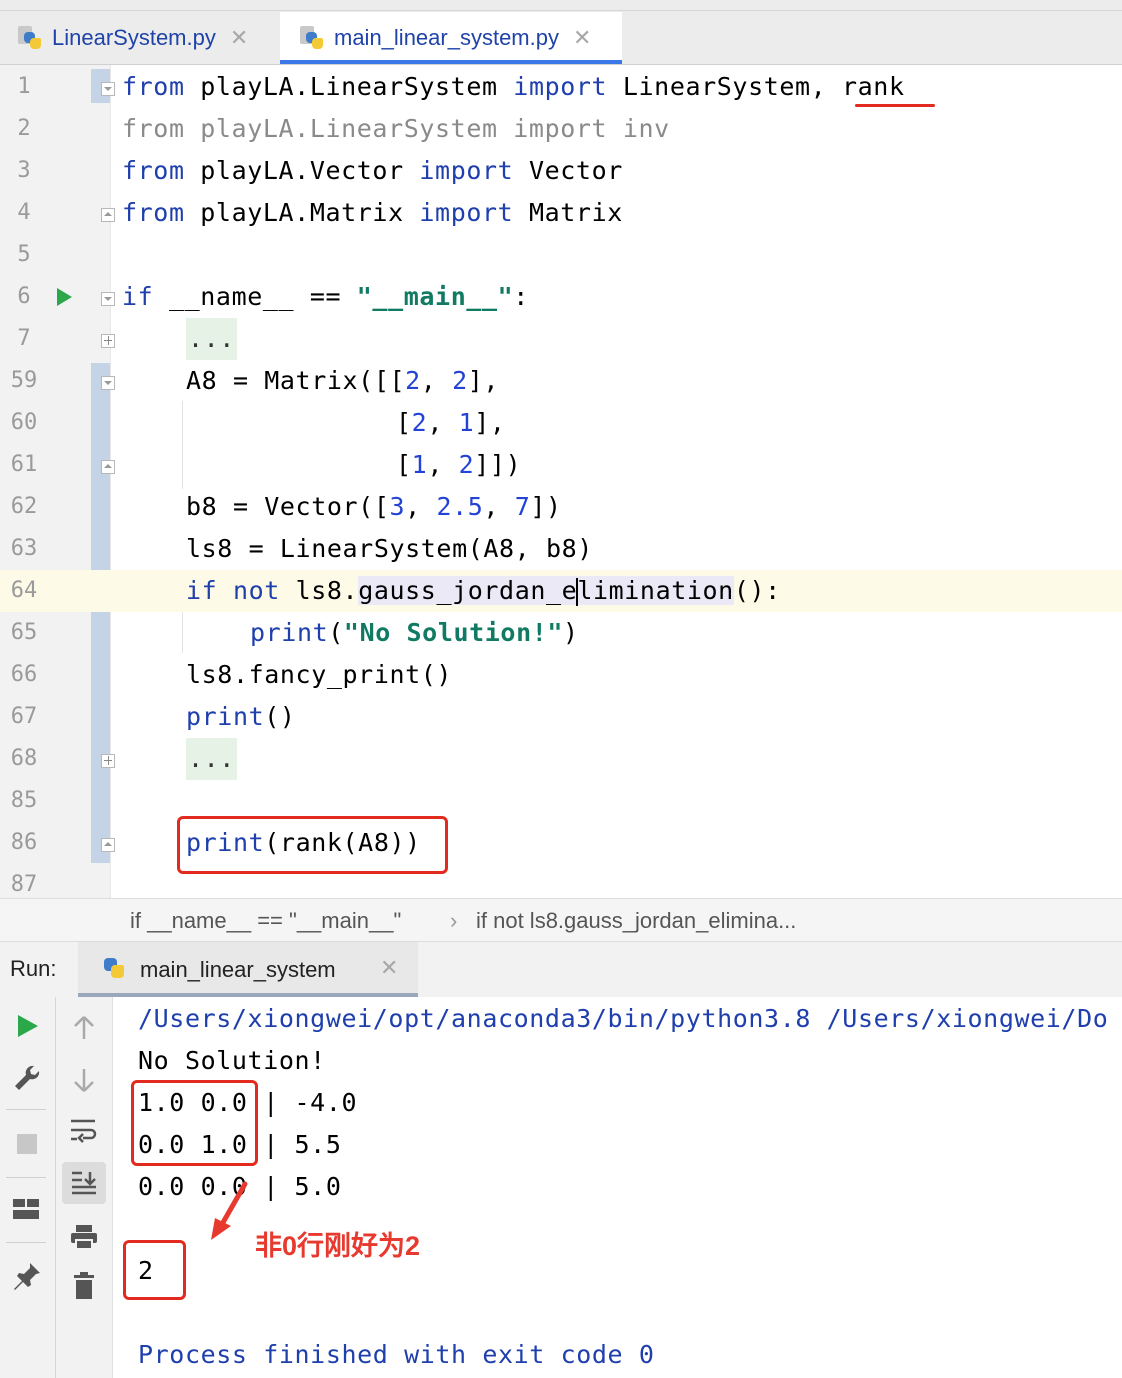  I want to click on python-icon, so click(114, 968).